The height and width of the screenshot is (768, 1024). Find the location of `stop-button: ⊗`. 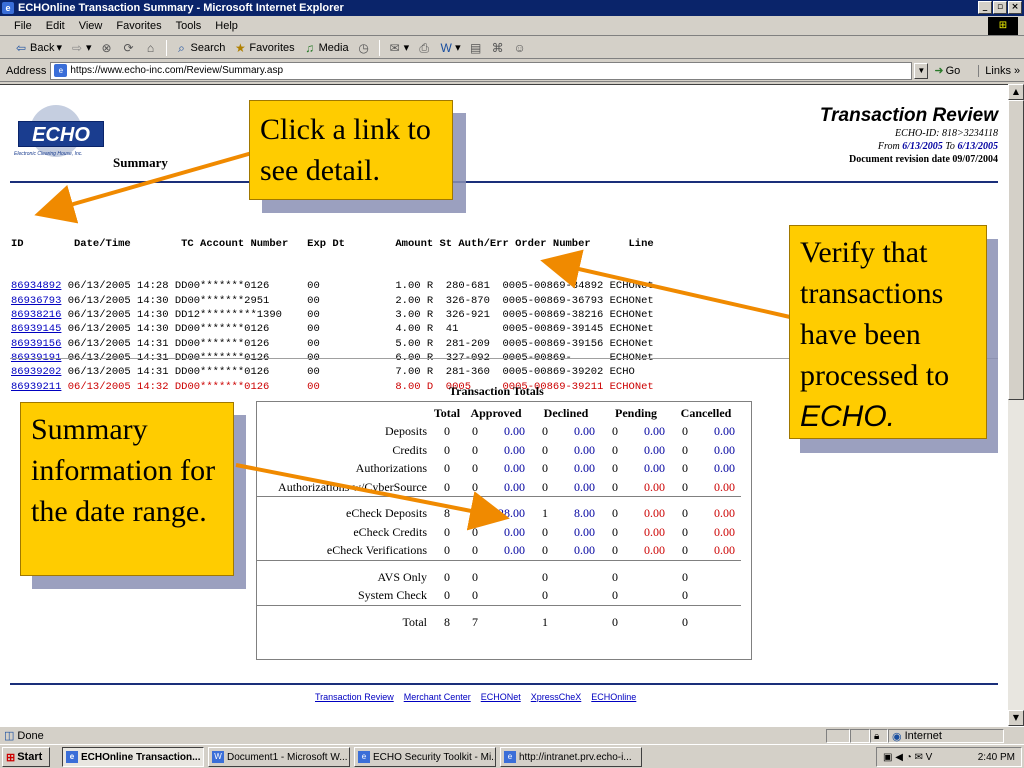

stop-button: ⊗ is located at coordinates (107, 48).